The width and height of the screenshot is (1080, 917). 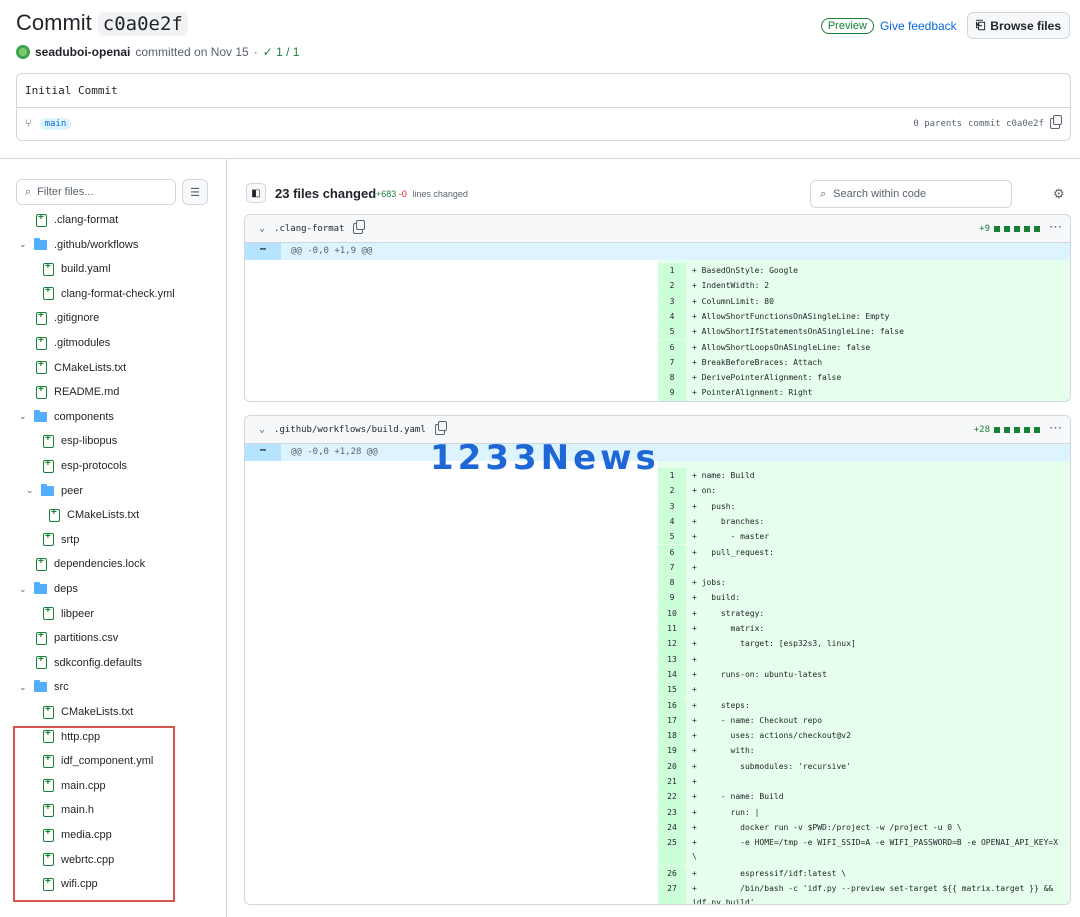 What do you see at coordinates (48, 589) in the screenshot?
I see `tree-folder: ⌄ deps` at bounding box center [48, 589].